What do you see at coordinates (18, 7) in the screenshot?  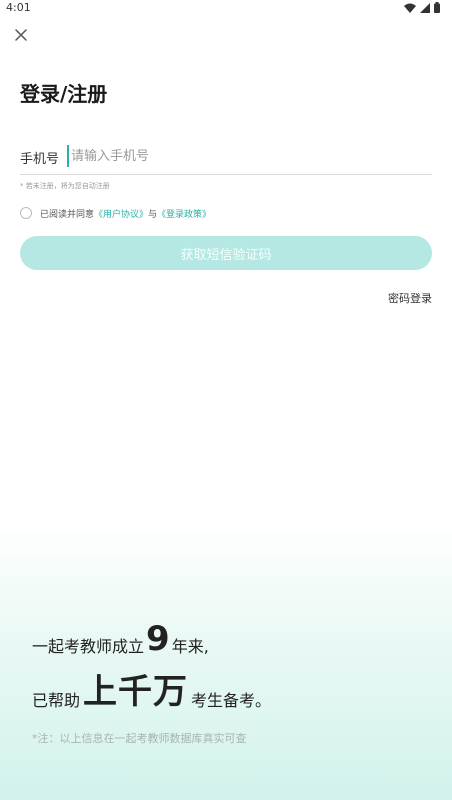 I see `status-time: 4:01` at bounding box center [18, 7].